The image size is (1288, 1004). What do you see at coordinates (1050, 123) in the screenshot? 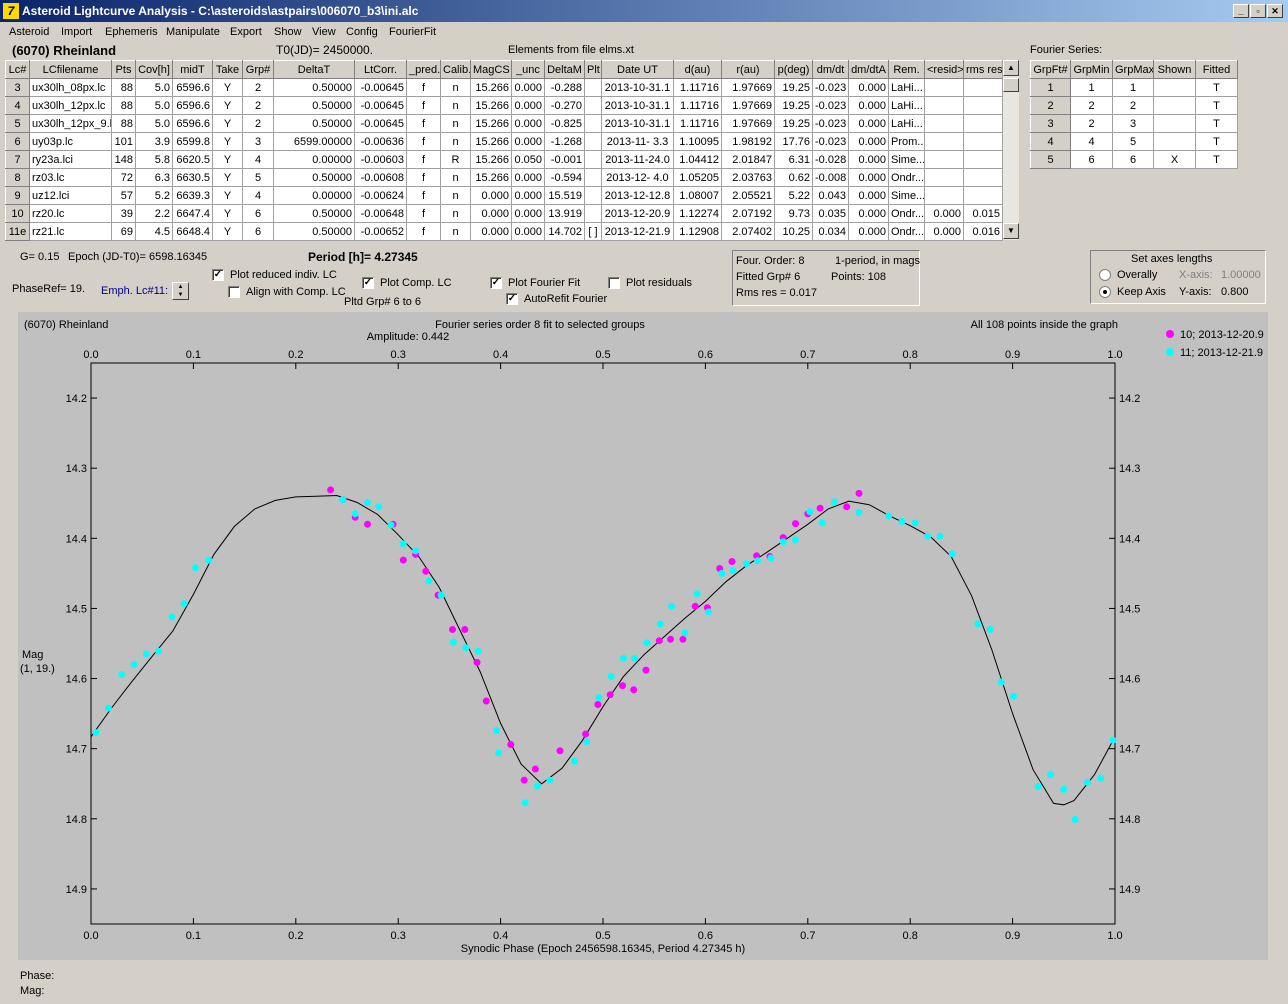
I see `fourier-cell: 3` at bounding box center [1050, 123].